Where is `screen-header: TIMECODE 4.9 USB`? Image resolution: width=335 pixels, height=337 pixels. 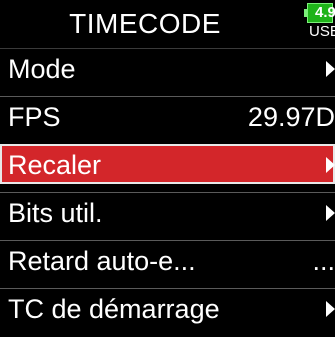
screen-header: TIMECODE 4.9 USB is located at coordinates (167, 24).